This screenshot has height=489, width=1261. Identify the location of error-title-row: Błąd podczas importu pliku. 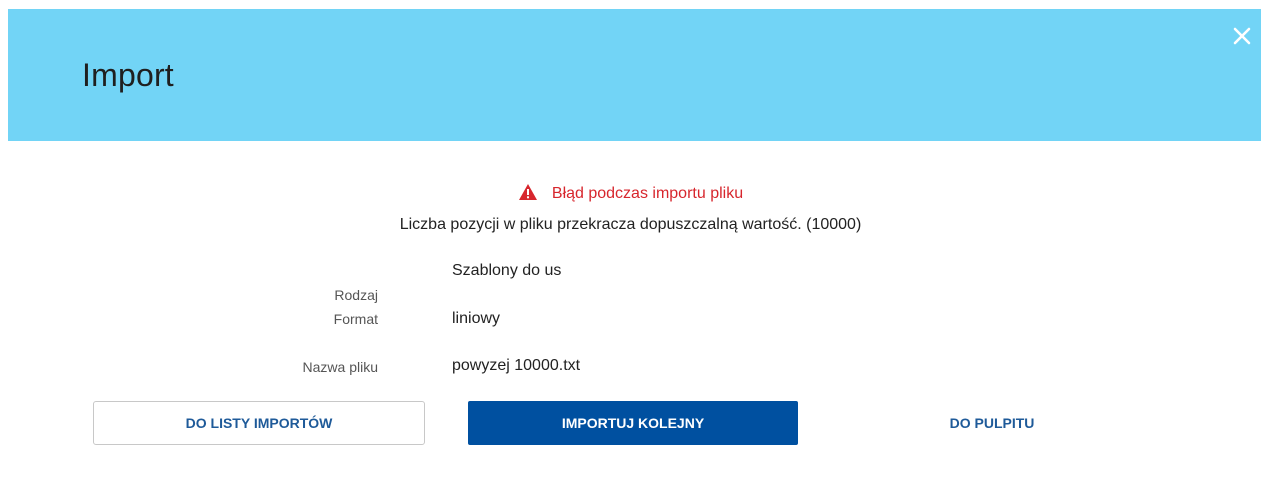
(630, 194).